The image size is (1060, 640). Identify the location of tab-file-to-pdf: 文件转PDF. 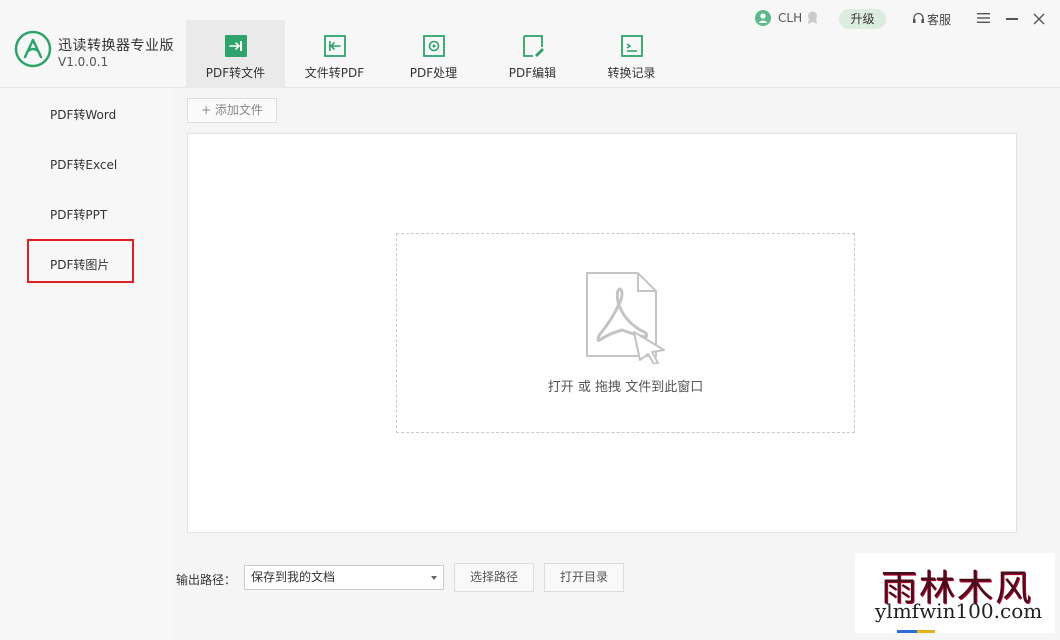
(334, 54).